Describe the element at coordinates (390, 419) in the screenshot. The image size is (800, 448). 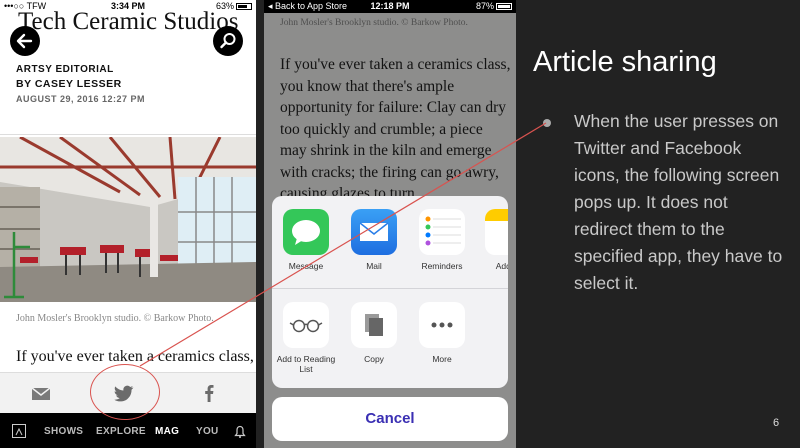
I see `cancel-button: Cancel` at that location.